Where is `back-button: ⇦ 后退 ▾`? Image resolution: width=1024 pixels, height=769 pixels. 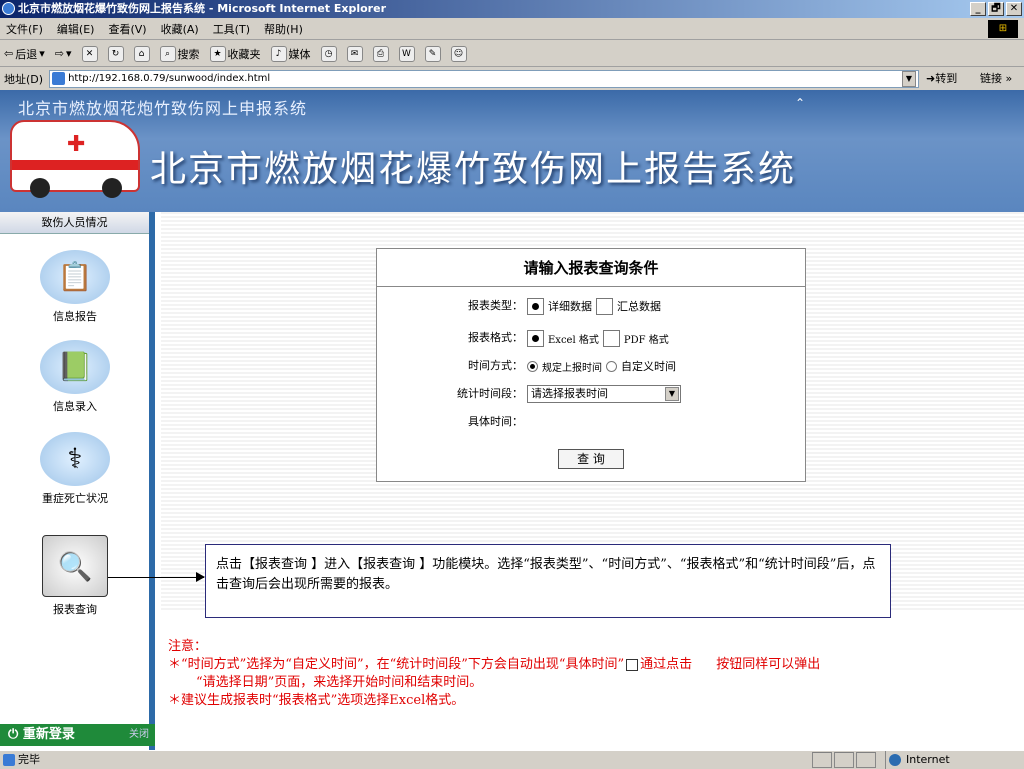 back-button: ⇦ 后退 ▾ is located at coordinates (24, 54).